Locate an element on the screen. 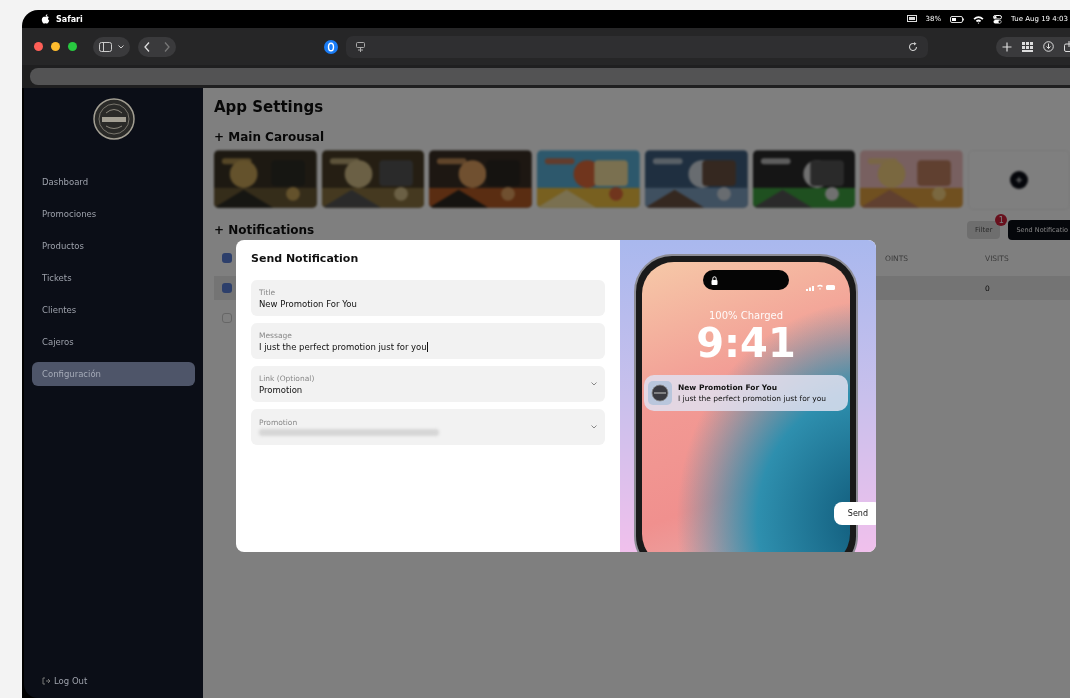  tab-grid-icon is located at coordinates (1027, 46).